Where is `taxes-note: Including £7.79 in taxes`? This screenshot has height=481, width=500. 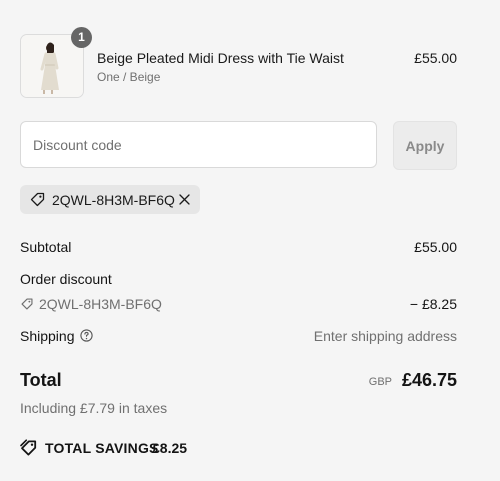 taxes-note: Including £7.79 in taxes is located at coordinates (94, 408).